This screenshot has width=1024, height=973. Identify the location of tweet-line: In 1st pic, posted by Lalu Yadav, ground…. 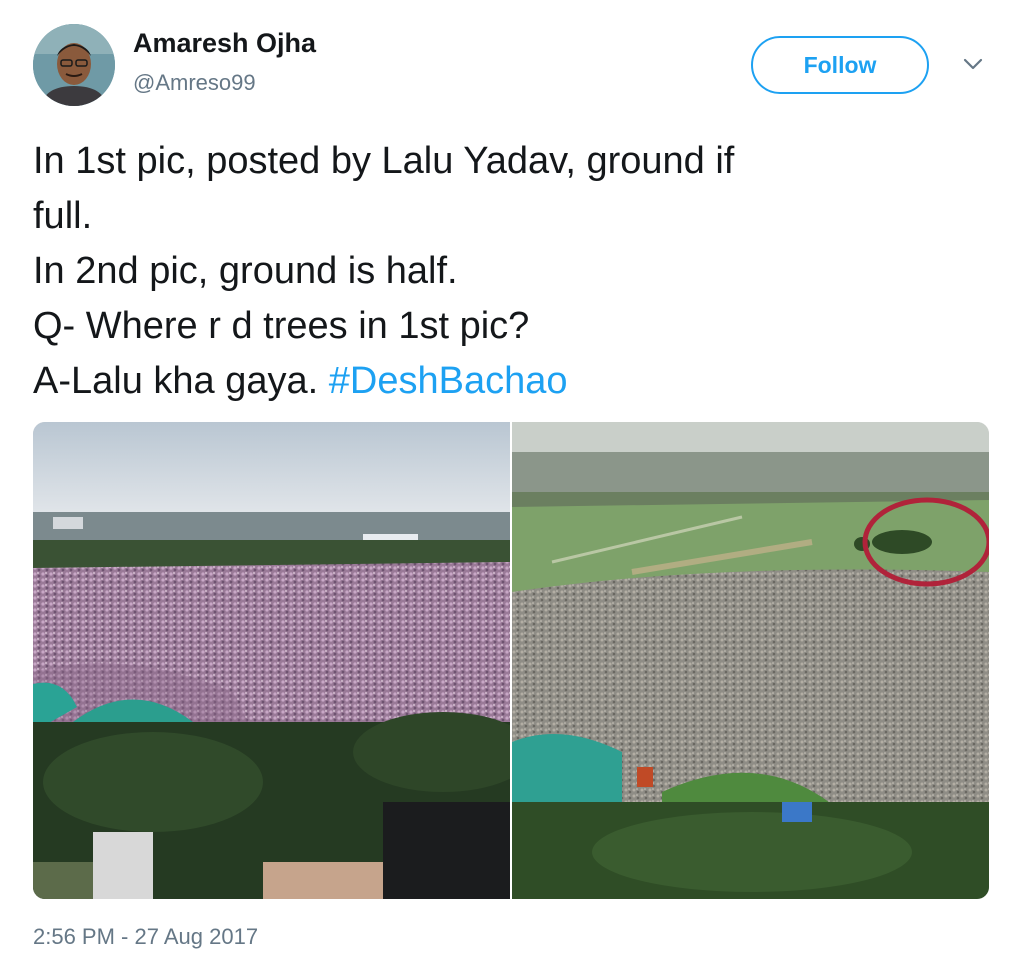
(384, 161).